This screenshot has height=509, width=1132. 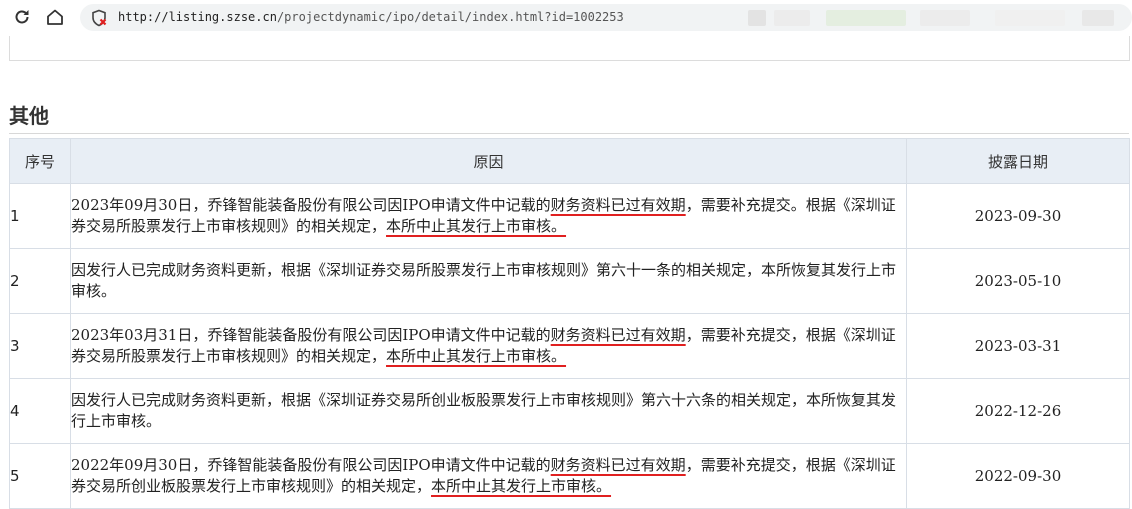 What do you see at coordinates (99, 18) in the screenshot?
I see `not-secure-icon` at bounding box center [99, 18].